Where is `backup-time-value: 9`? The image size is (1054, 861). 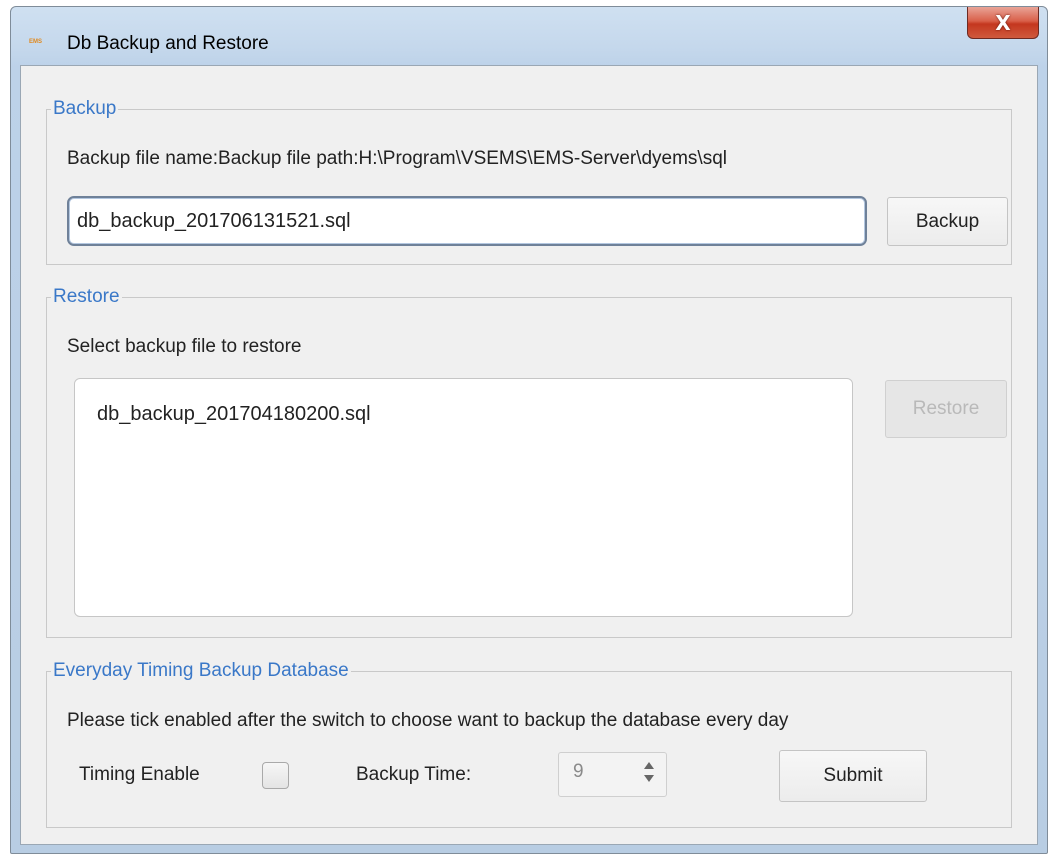
backup-time-value: 9 is located at coordinates (578, 771).